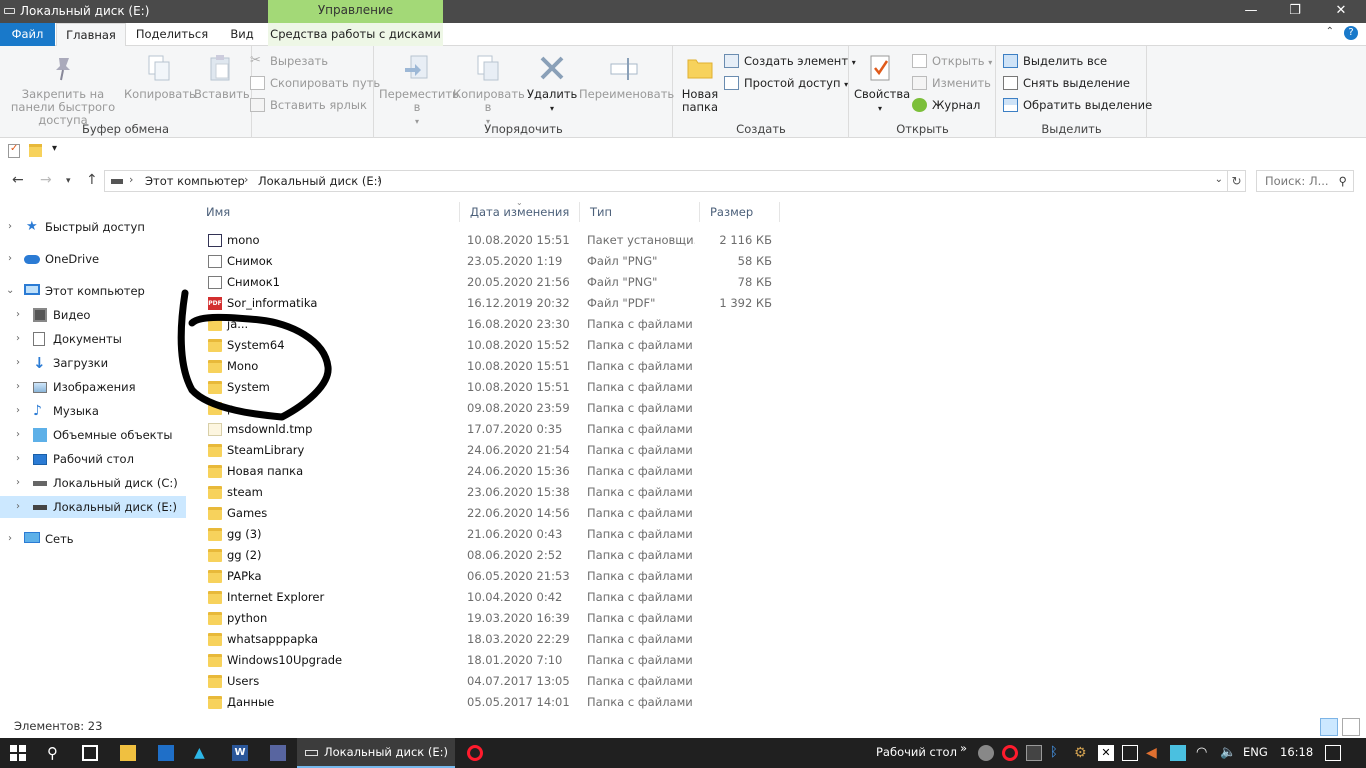 The image size is (1366, 768). I want to click on column-header-name: Имя, so click(328, 212).